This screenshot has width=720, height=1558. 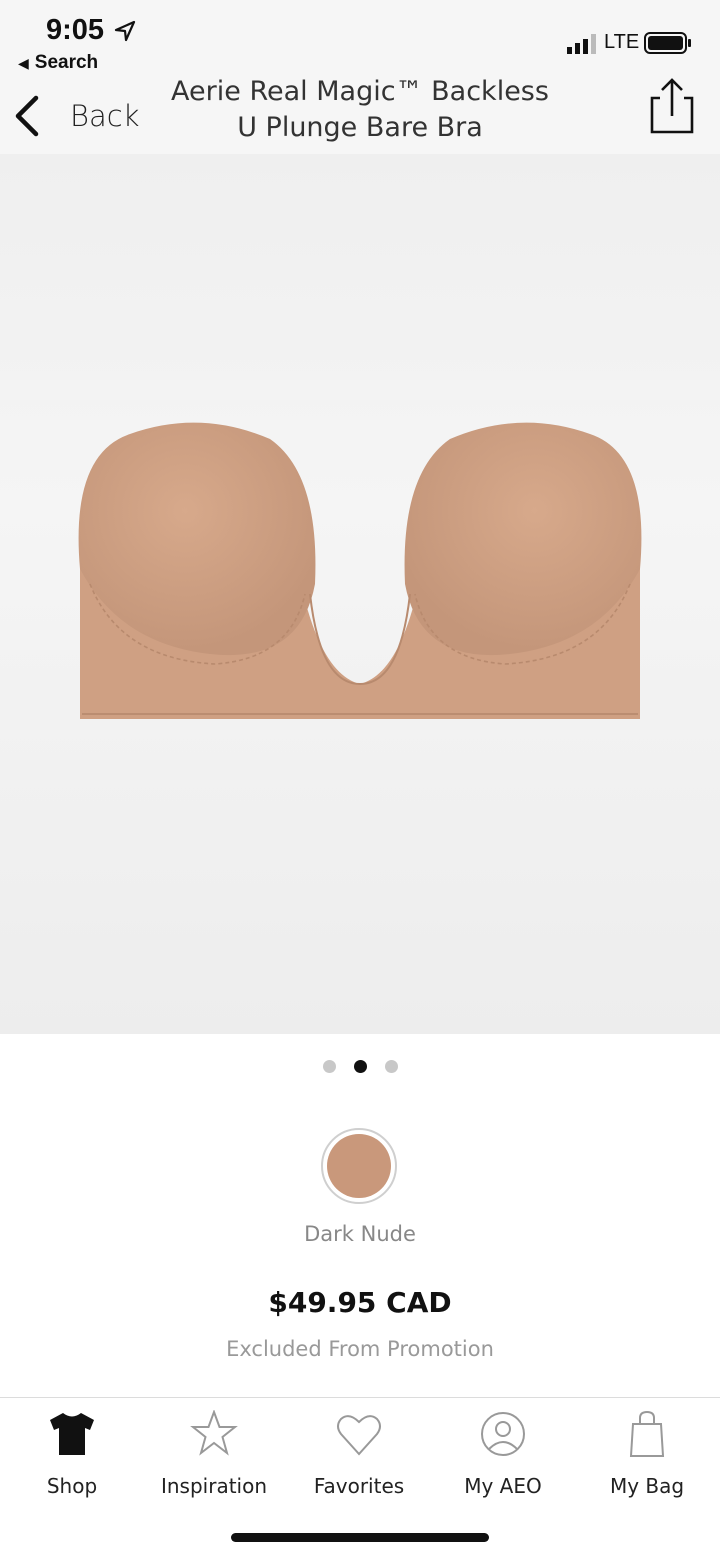 I want to click on back-label: Back, so click(x=105, y=116).